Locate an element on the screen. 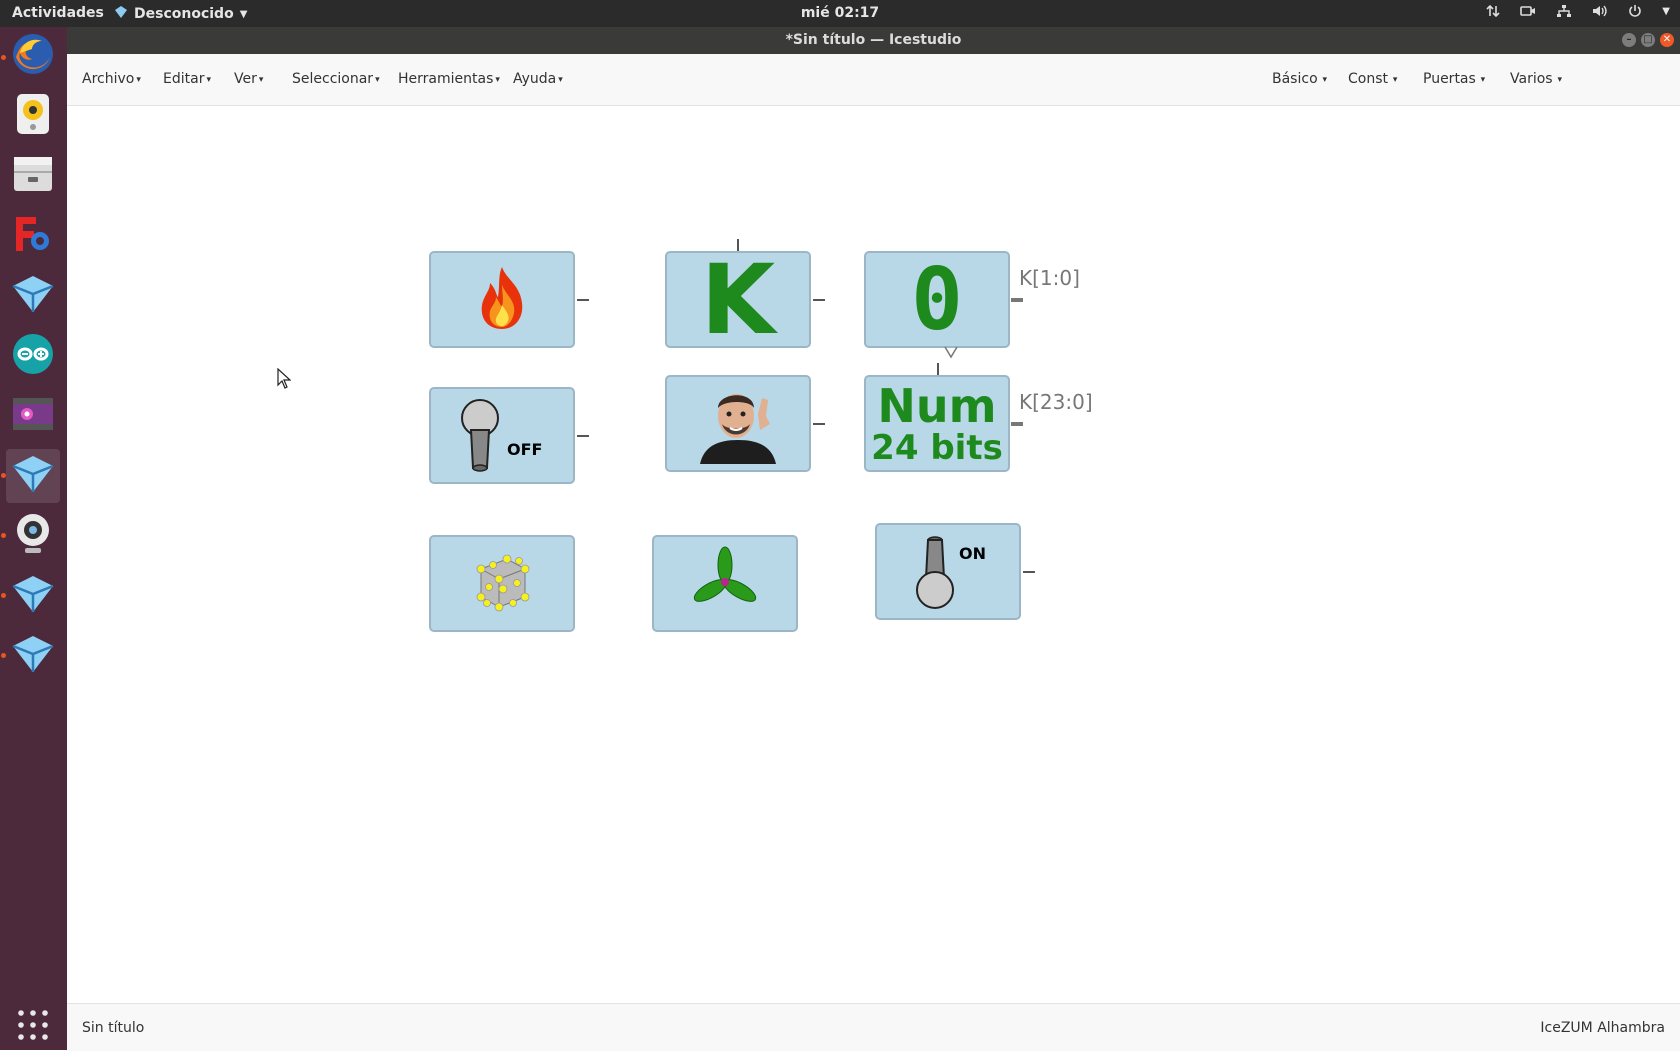  switch-on-icon: ON is located at coordinates (948, 572).